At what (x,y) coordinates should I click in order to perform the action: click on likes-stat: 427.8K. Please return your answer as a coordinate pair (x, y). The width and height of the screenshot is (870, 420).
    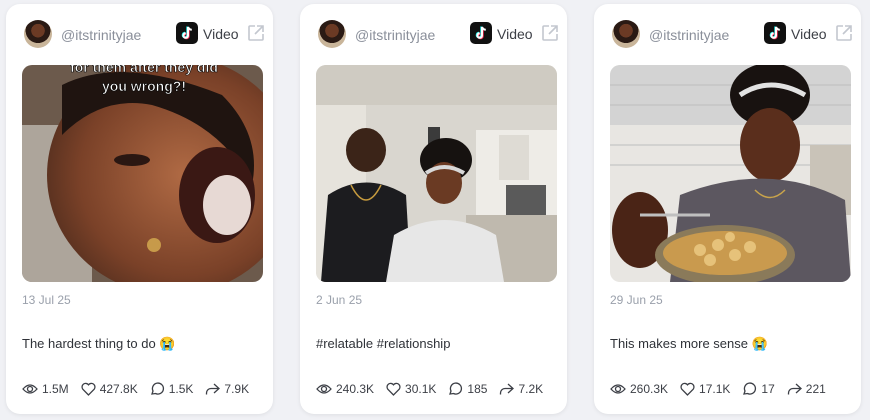
    Looking at the image, I should click on (109, 389).